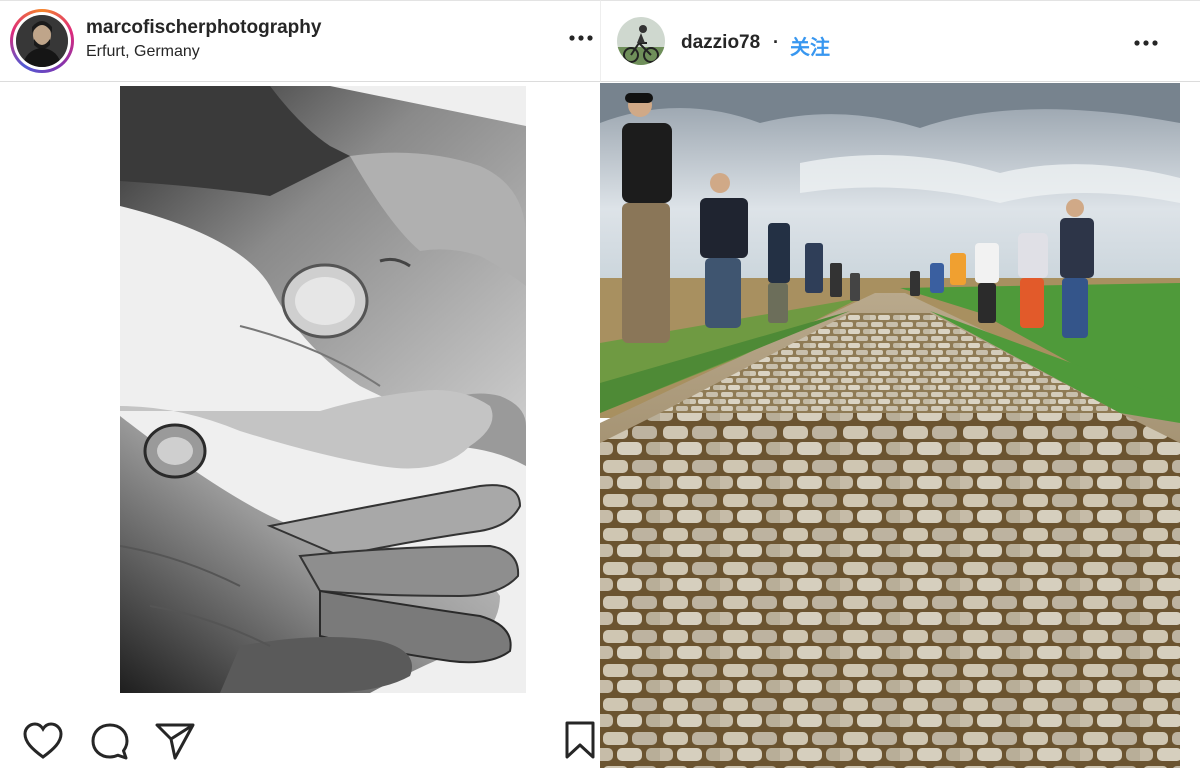 The width and height of the screenshot is (1200, 768). What do you see at coordinates (43, 743) in the screenshot?
I see `heart-icon` at bounding box center [43, 743].